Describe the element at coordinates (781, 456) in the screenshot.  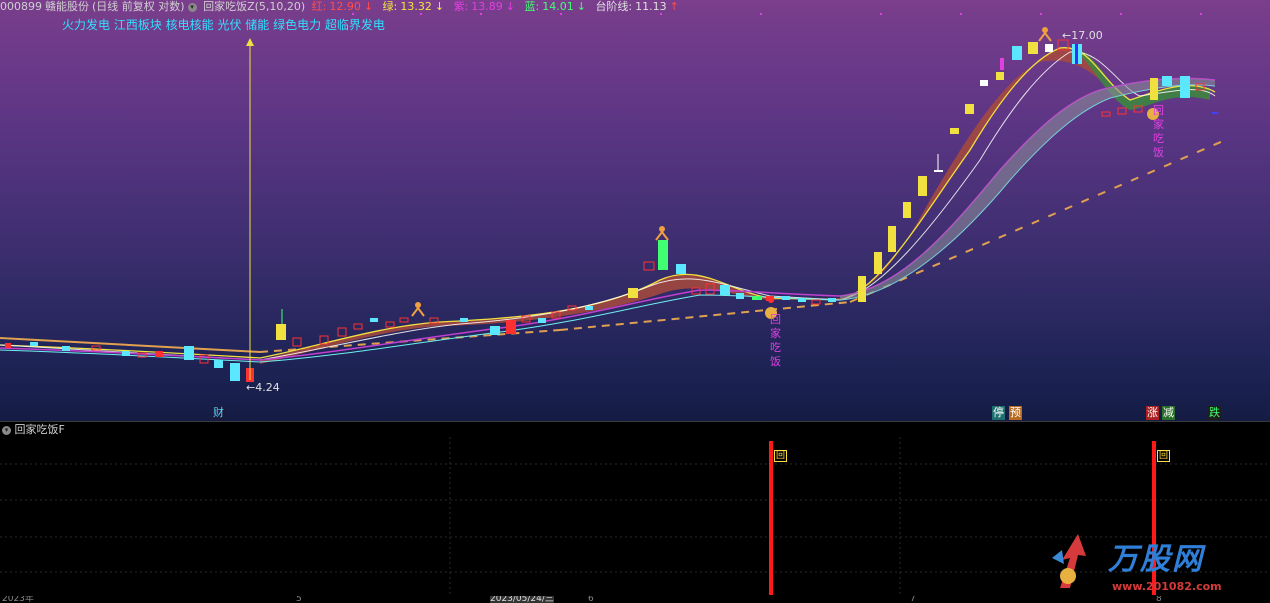
I see `signal-label-left: 回` at that location.